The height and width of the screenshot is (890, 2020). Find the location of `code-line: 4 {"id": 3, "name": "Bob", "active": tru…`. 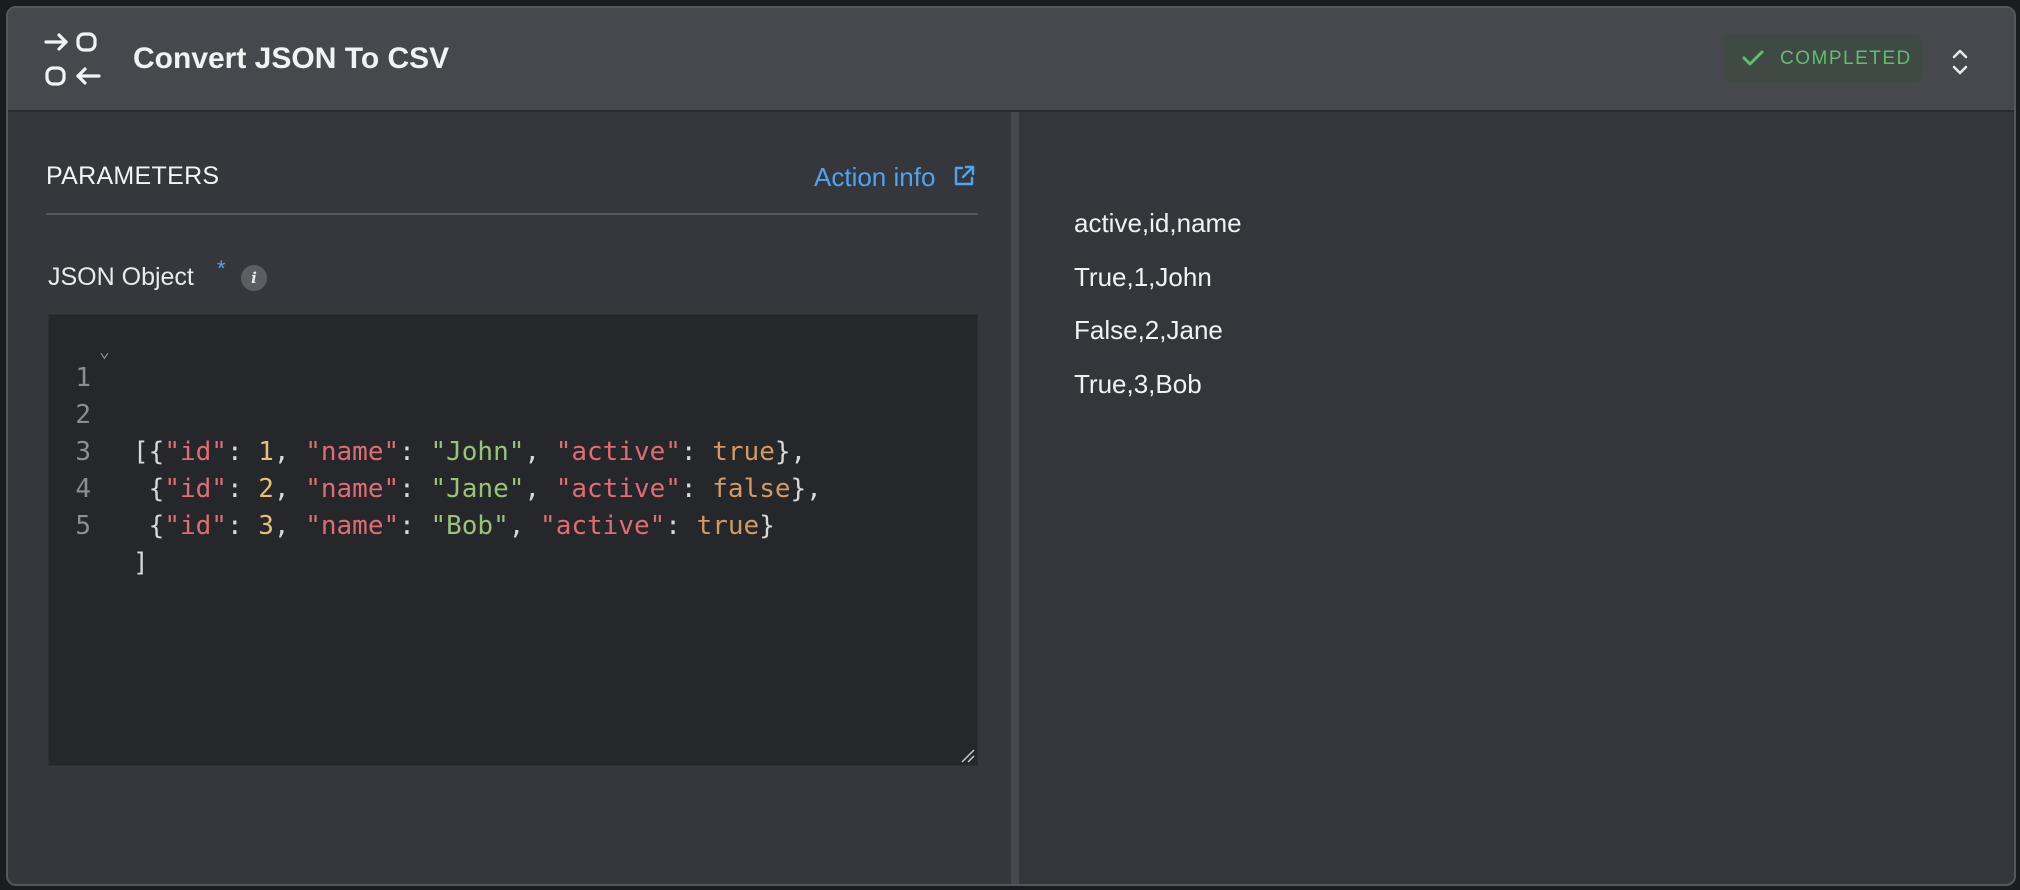

code-line: 4 {"id": 3, "name": "Bob", "active": tru… is located at coordinates (513, 487).